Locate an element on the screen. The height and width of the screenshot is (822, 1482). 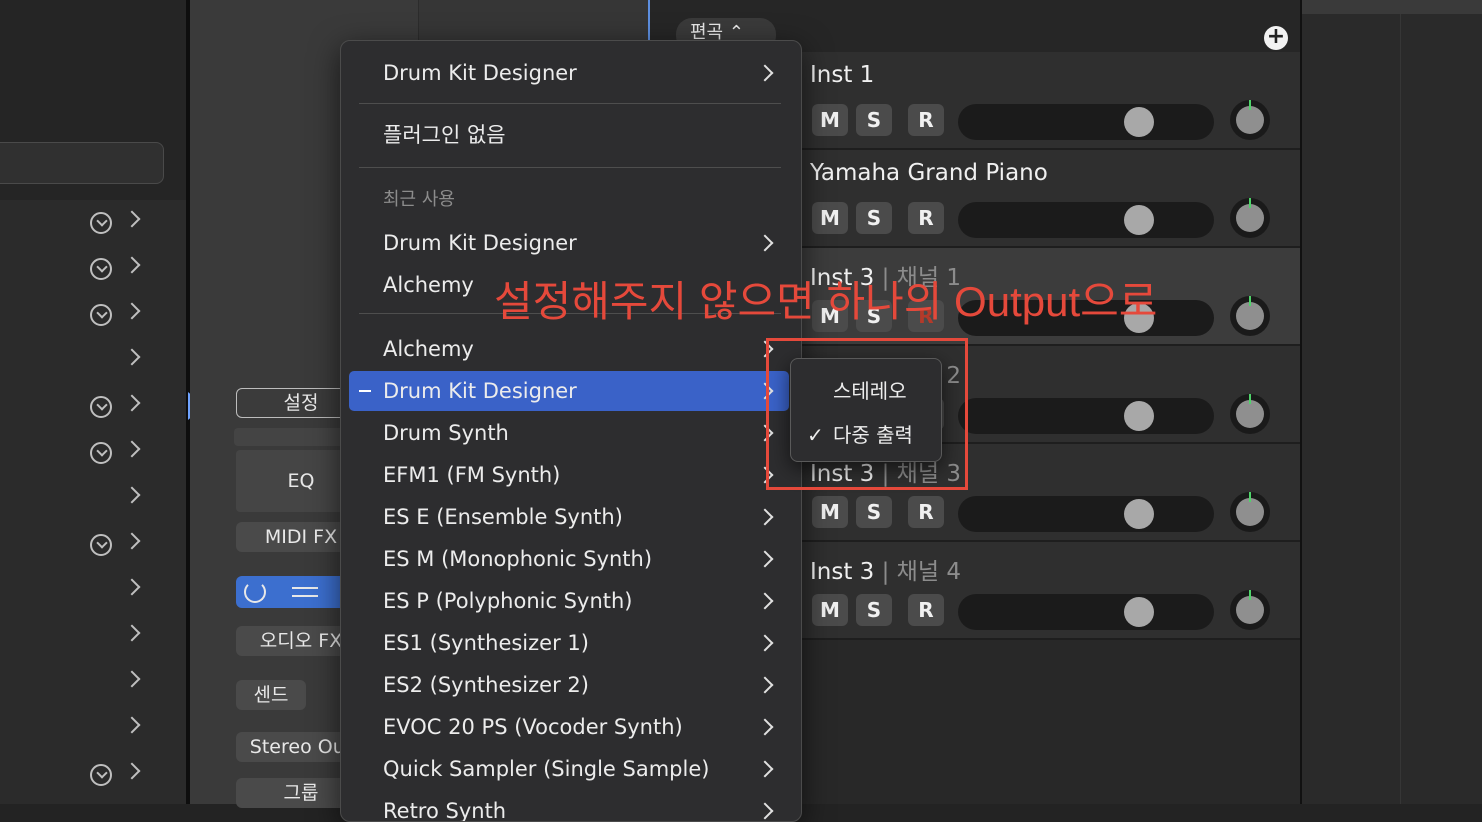
timeline-area is located at coordinates (1391, 402).